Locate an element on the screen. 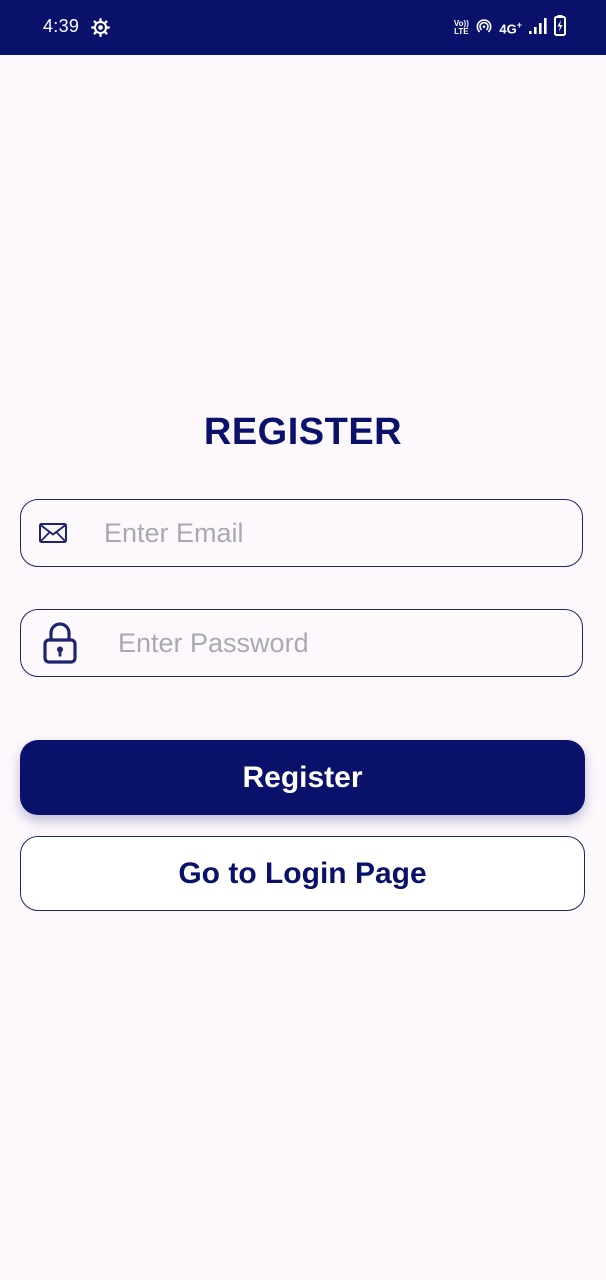 This screenshot has height=1280, width=606. signal-icon is located at coordinates (538, 28).